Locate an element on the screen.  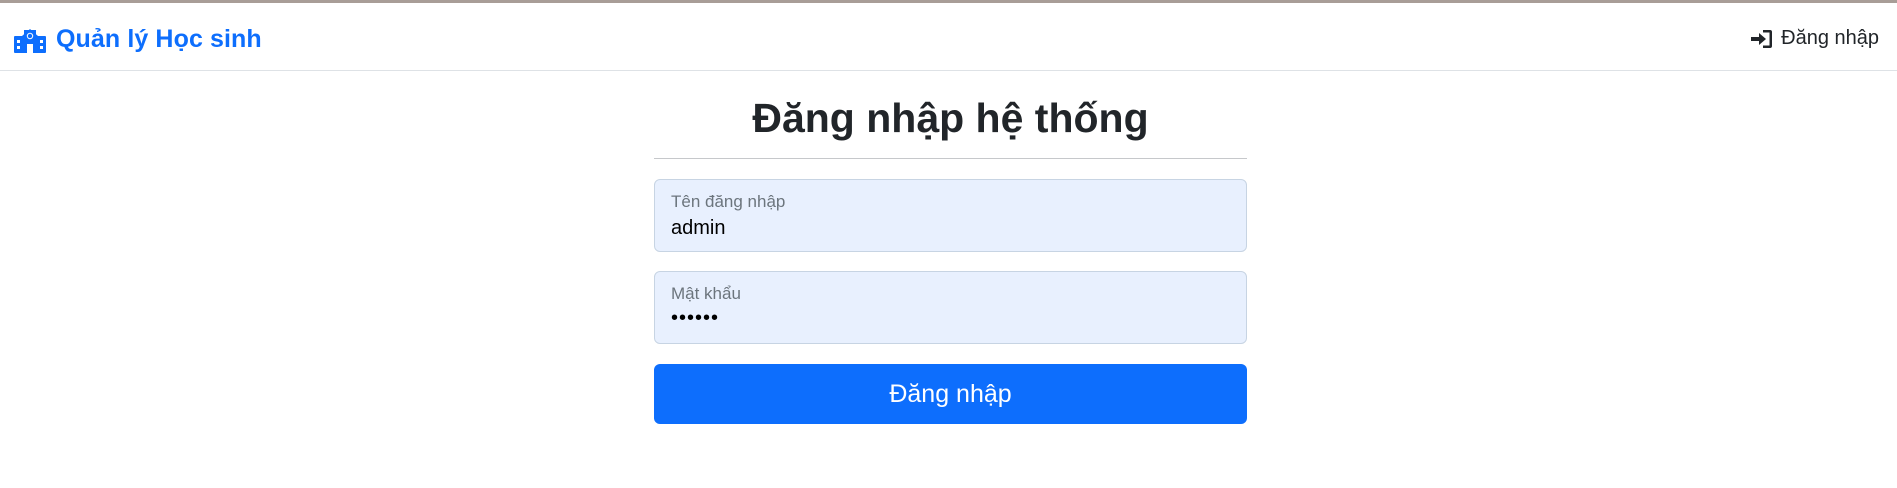
username-label: Tên đăng nhập is located at coordinates (728, 201).